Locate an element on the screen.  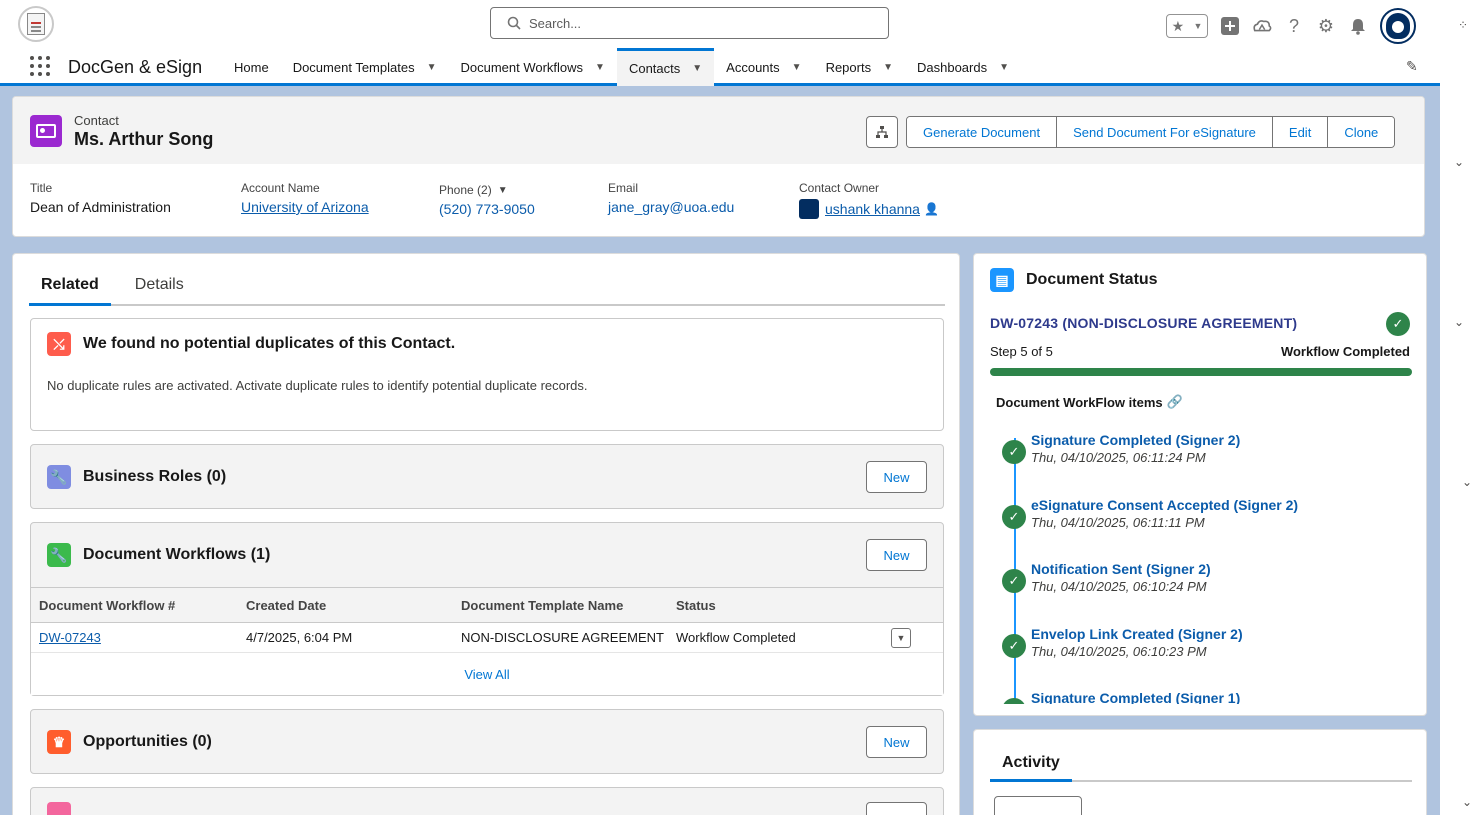
link-icon: 🔗 is located at coordinates (1175, 402).